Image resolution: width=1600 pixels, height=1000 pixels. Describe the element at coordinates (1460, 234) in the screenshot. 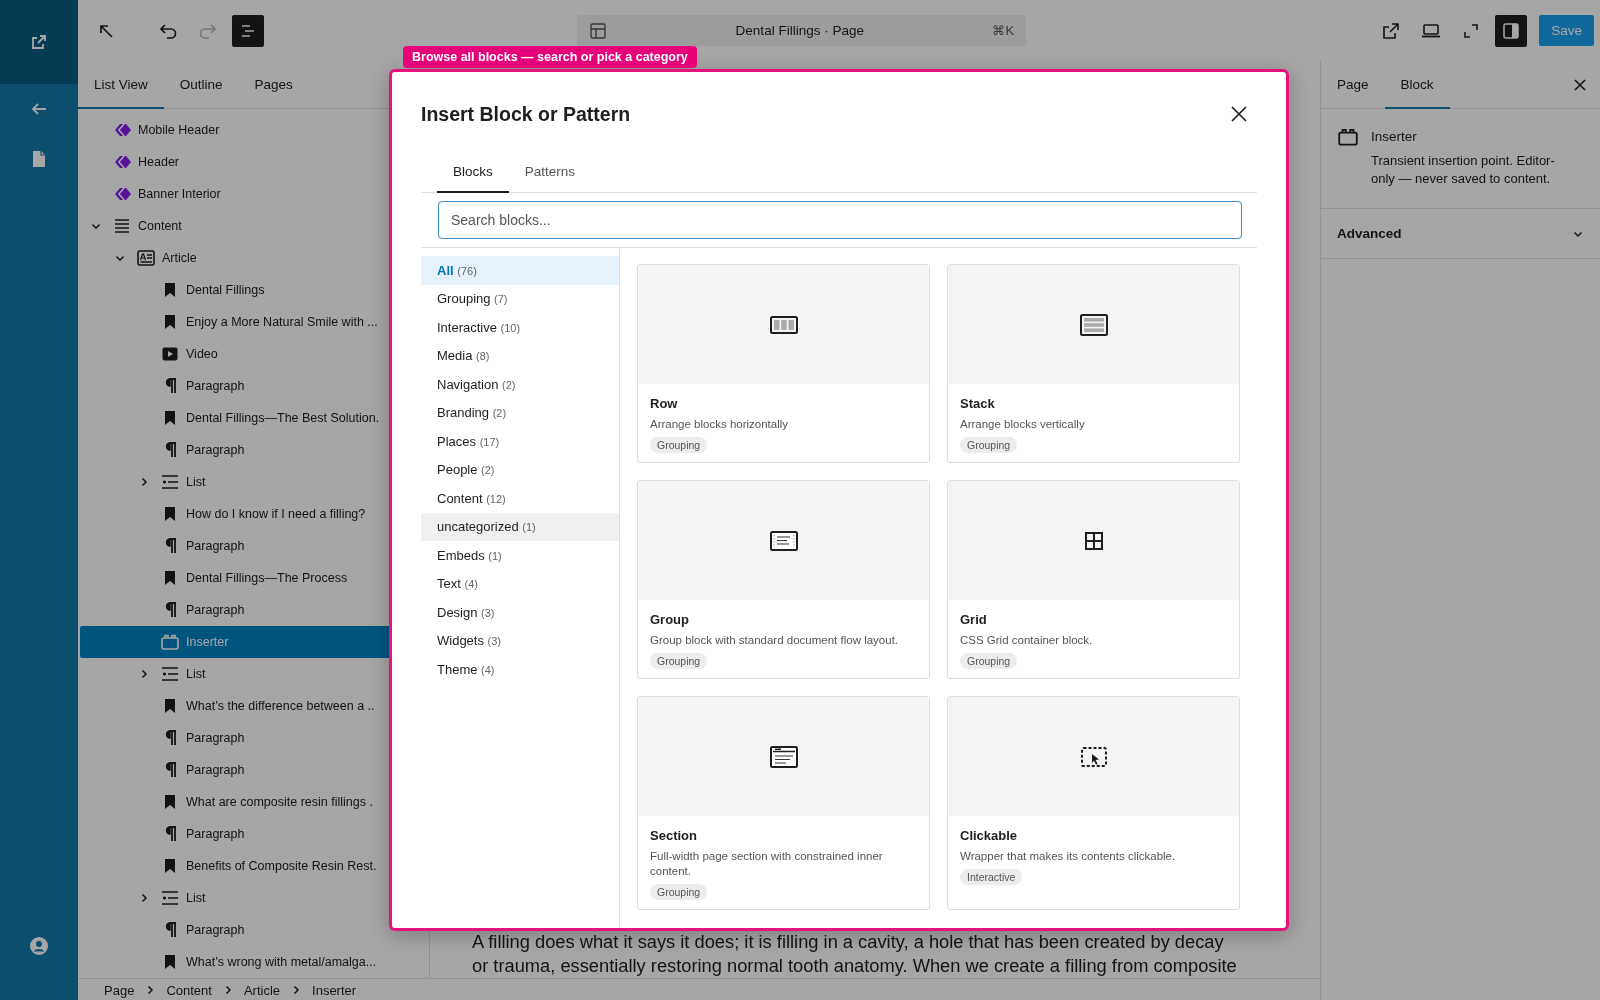

I see `panel-section: Advanced` at that location.